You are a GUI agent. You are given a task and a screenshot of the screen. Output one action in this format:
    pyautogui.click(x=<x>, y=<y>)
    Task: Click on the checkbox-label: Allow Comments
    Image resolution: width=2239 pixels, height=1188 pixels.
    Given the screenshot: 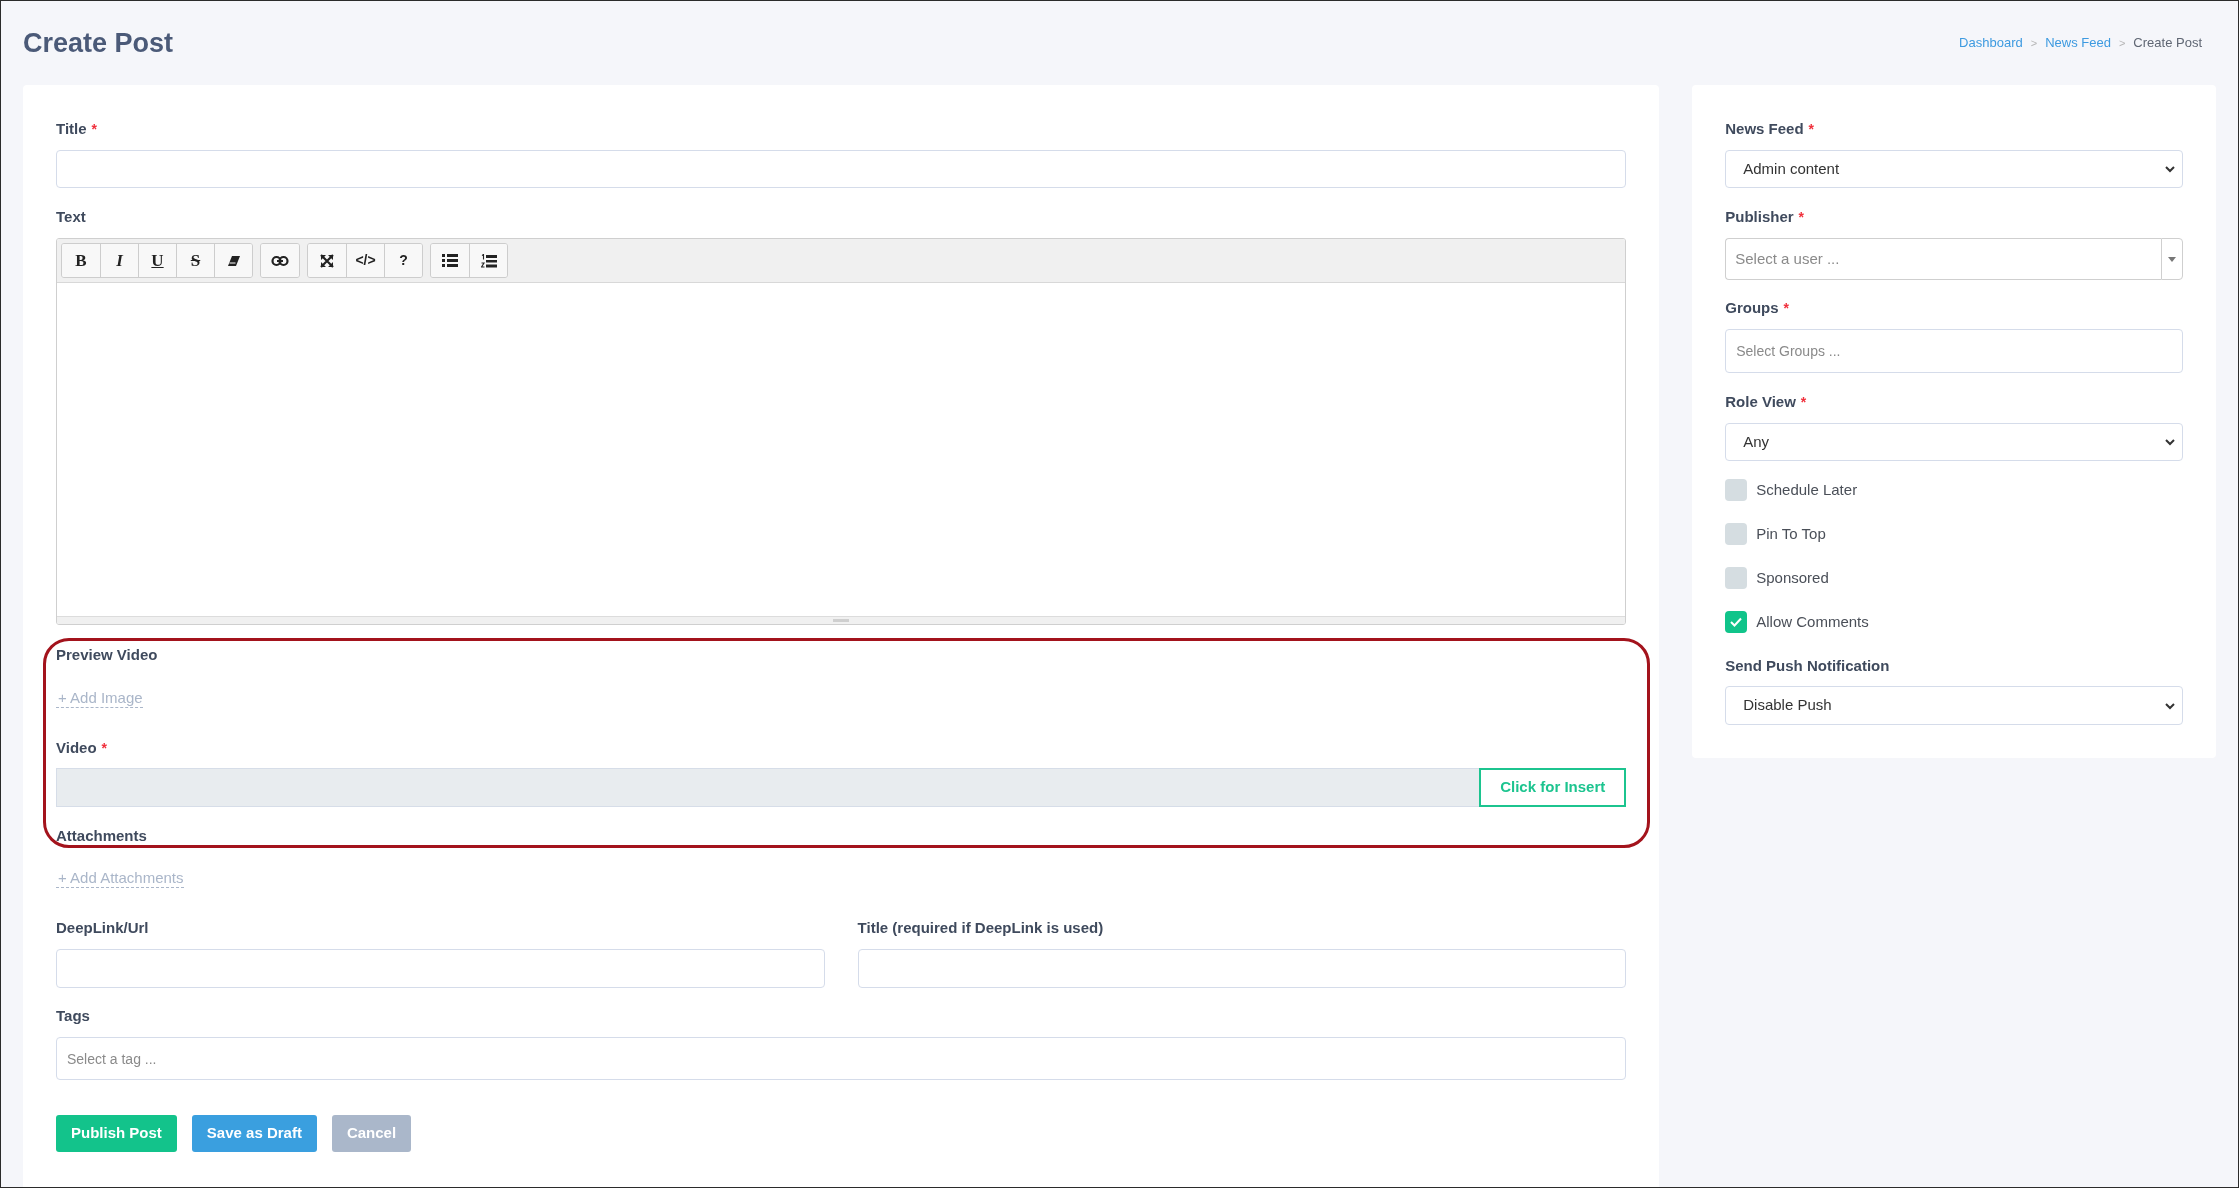 What is the action you would take?
    pyautogui.click(x=1812, y=621)
    